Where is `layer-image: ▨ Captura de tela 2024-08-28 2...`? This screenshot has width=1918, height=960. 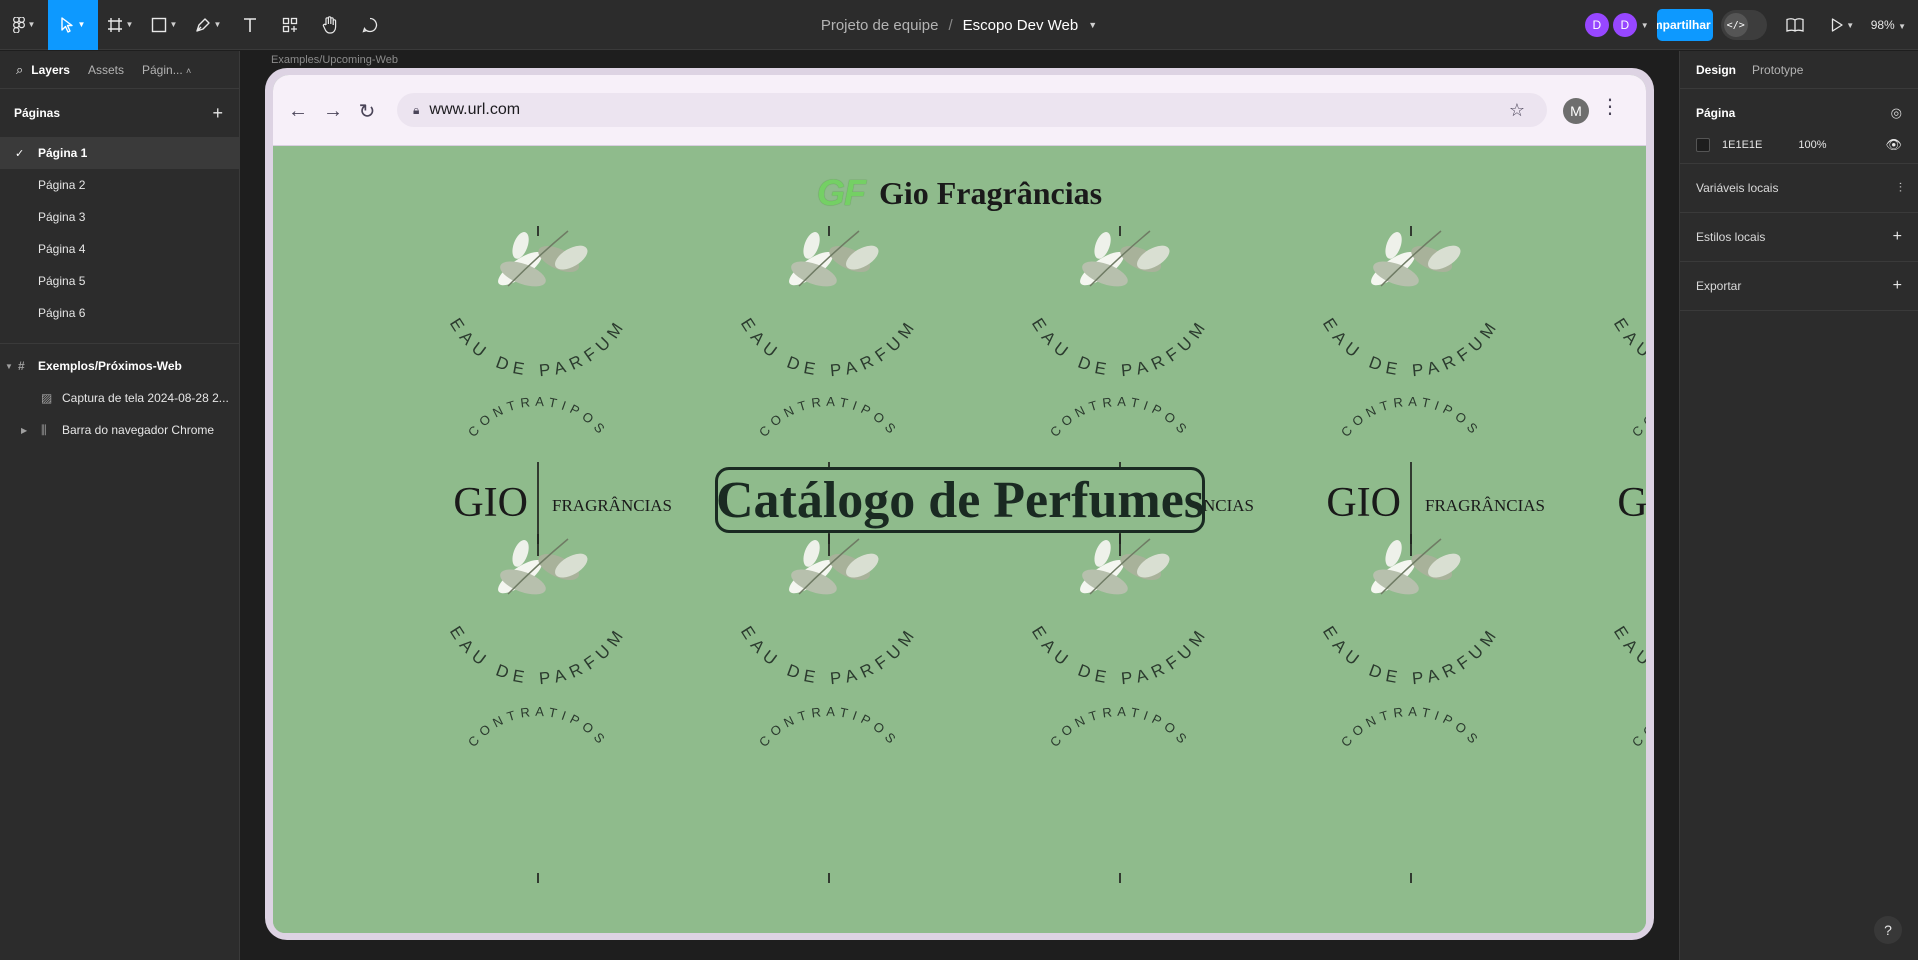 layer-image: ▨ Captura de tela 2024-08-28 2... is located at coordinates (119, 398).